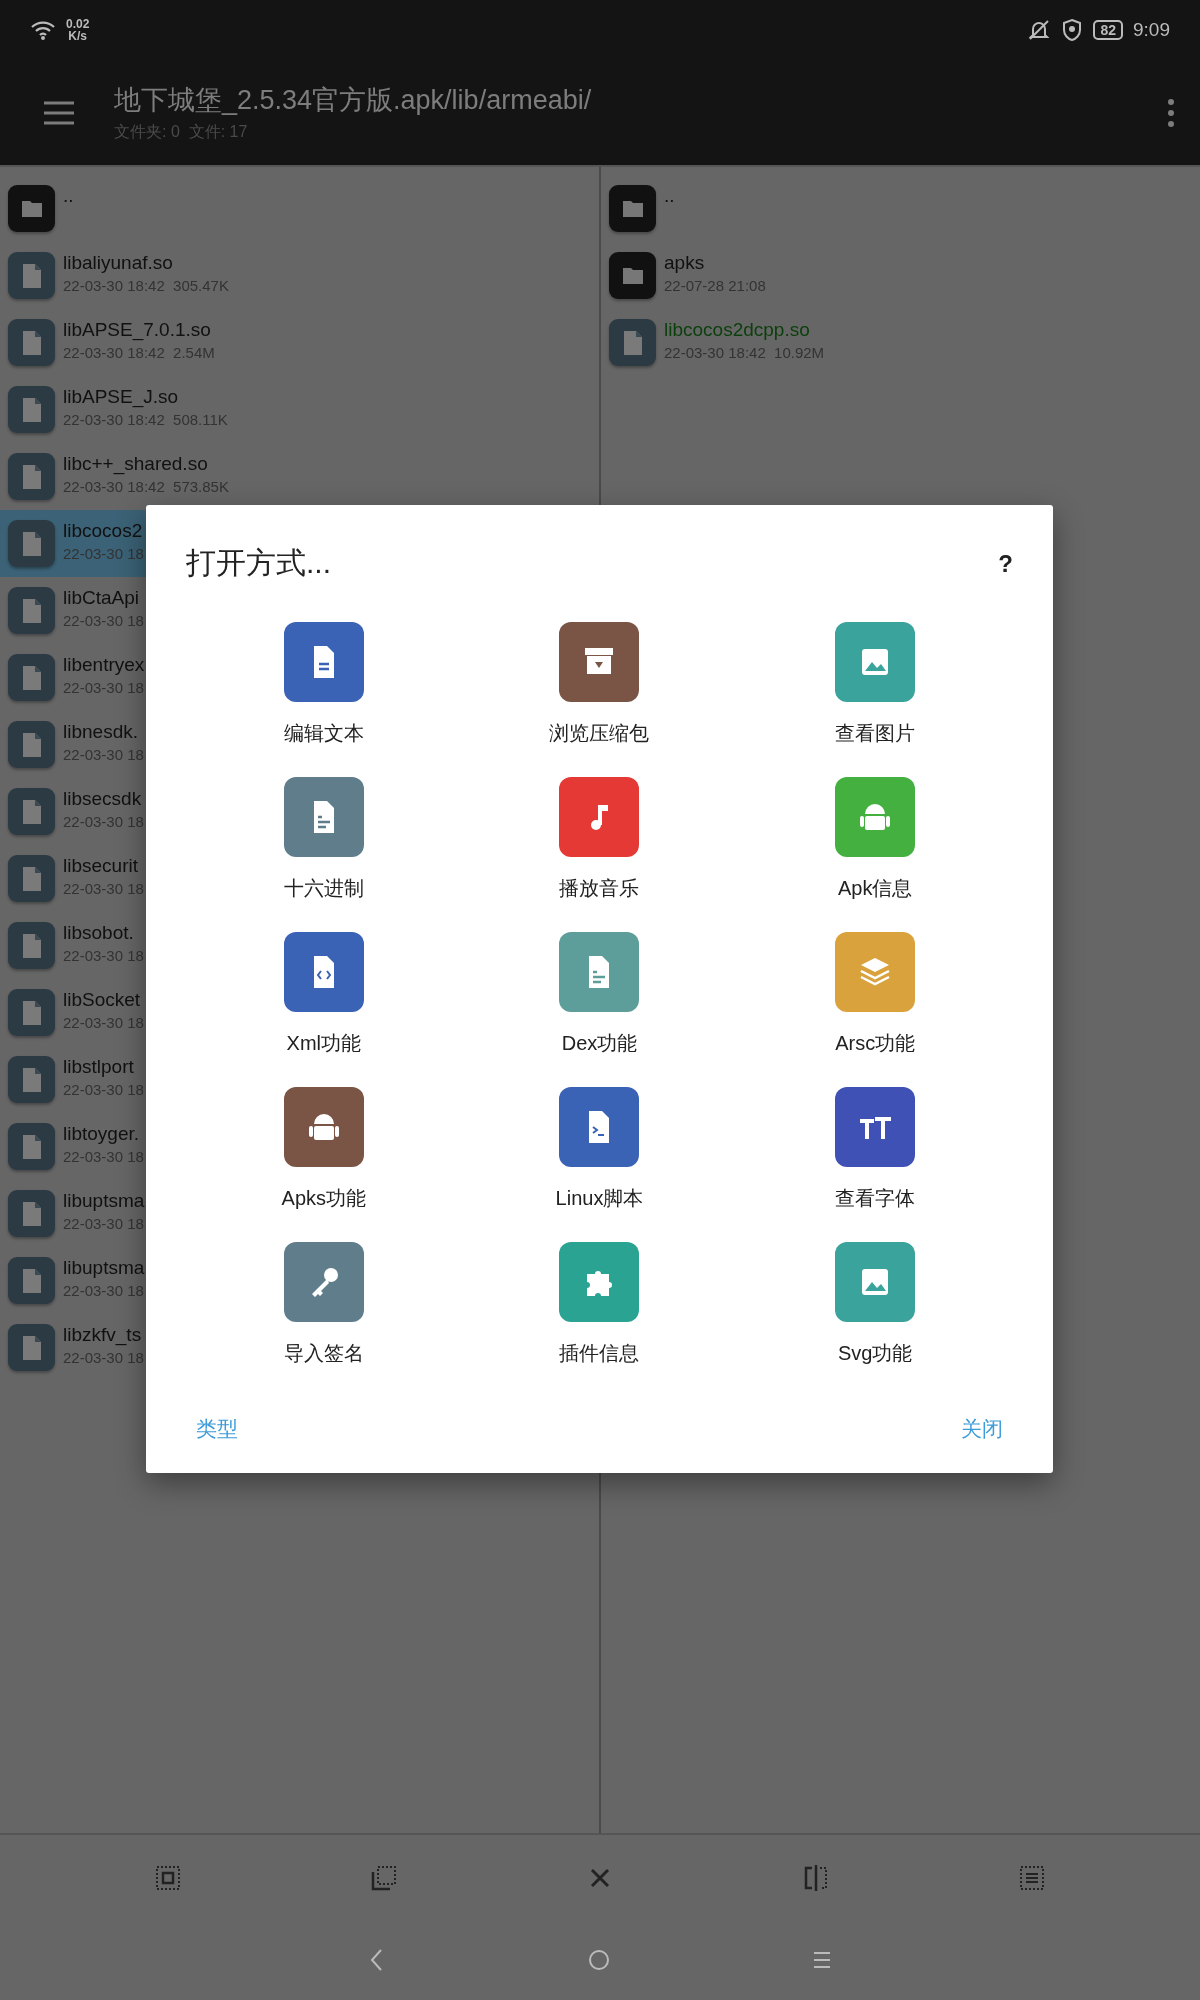 The height and width of the screenshot is (2000, 1200). Describe the element at coordinates (599, 733) in the screenshot. I see `option-label: 浏览压缩包` at that location.